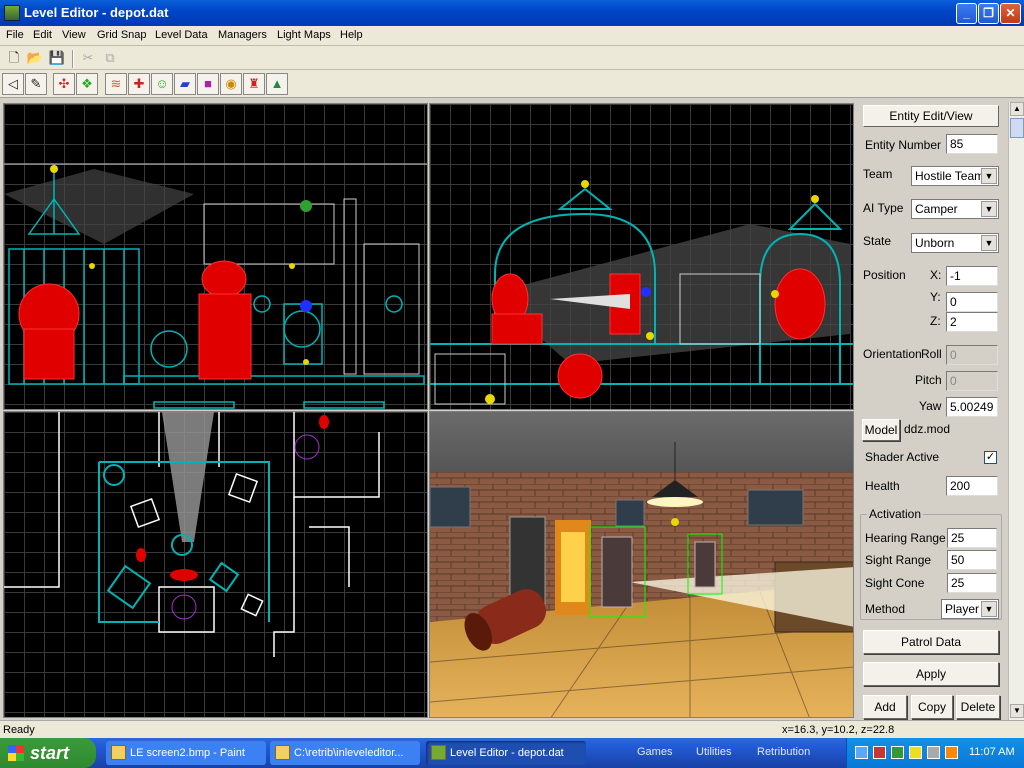 Image resolution: width=1024 pixels, height=768 pixels. What do you see at coordinates (972, 302) in the screenshot?
I see `y-field: 0` at bounding box center [972, 302].